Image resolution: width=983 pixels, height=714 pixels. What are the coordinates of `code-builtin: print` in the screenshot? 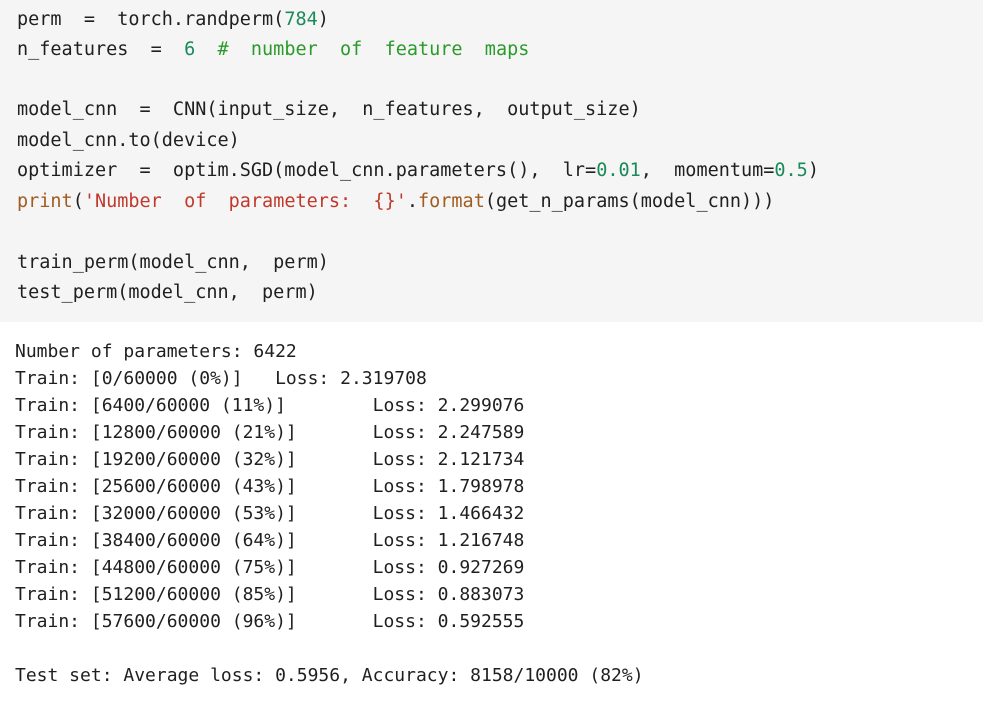 It's located at (45, 201).